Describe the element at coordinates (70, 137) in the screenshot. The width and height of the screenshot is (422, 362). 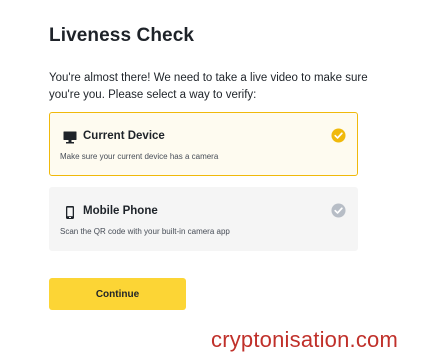
I see `monitor-icon` at that location.